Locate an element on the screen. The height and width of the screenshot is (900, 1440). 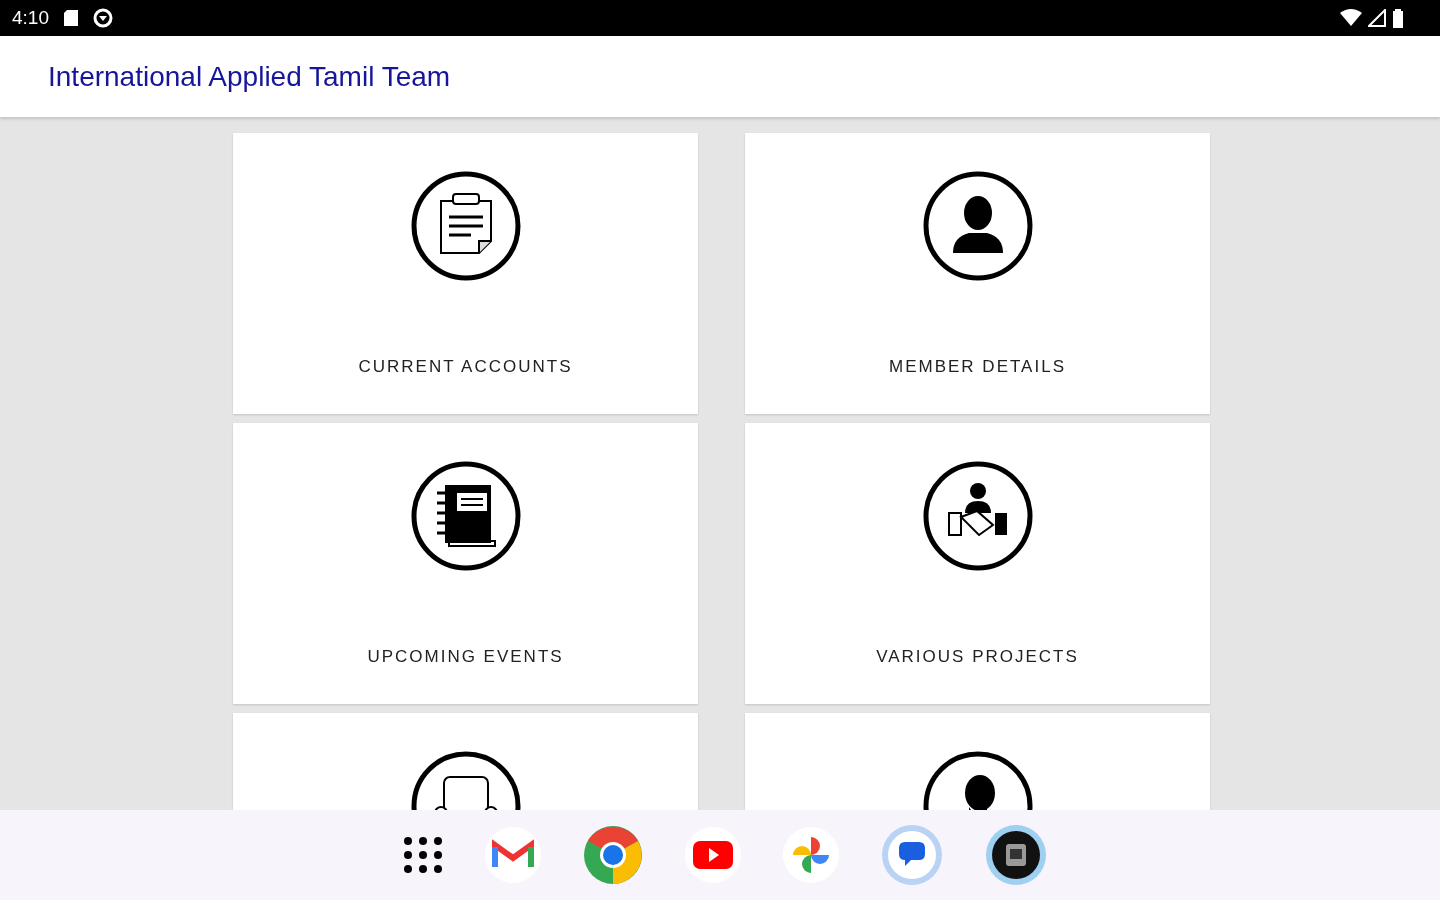
menu-card: CURRENT ACCOUNTS is located at coordinates (465, 273).